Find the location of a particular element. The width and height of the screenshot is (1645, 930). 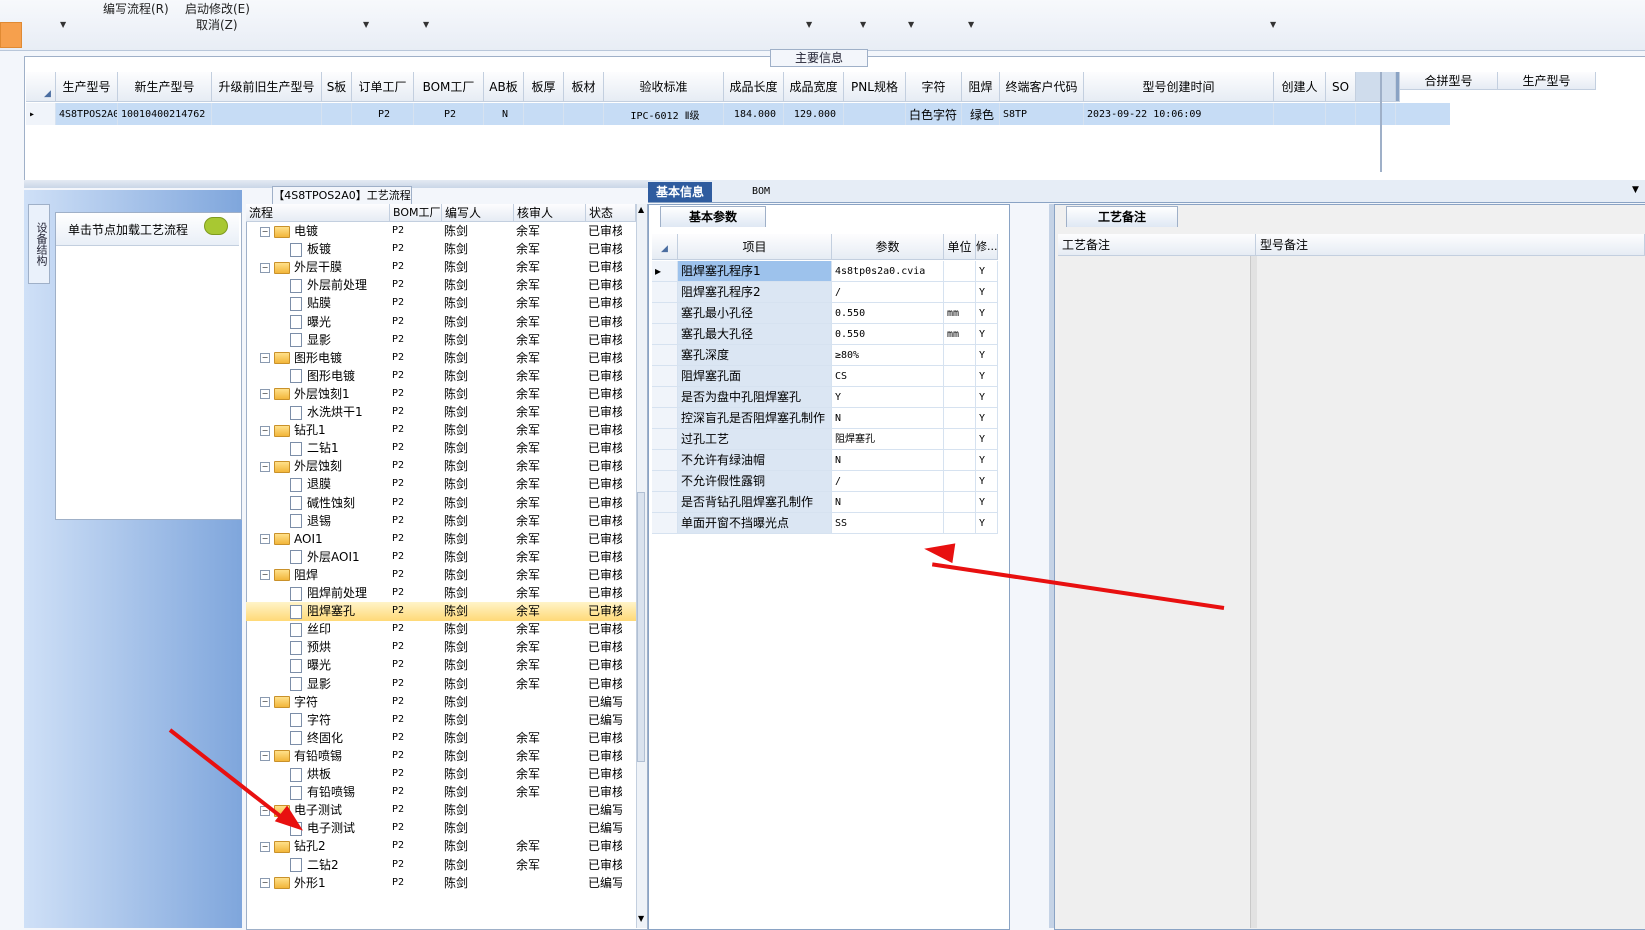

tree-node: − 字符 P2 陈剑 已编写 is located at coordinates (441, 702).